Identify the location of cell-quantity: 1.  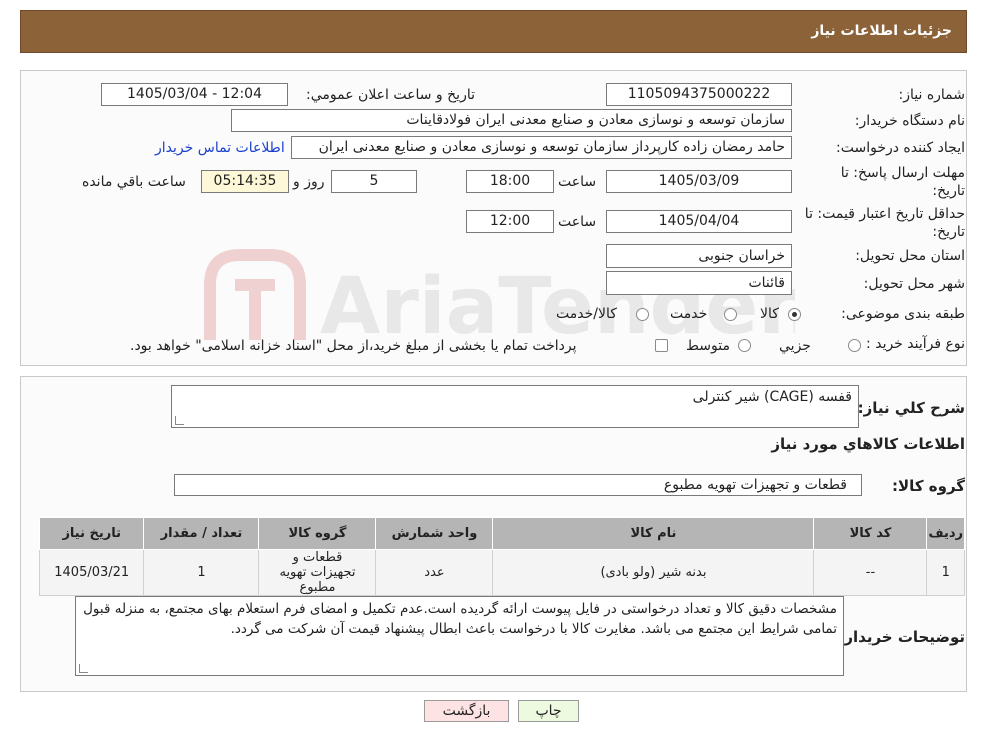
(201, 572).